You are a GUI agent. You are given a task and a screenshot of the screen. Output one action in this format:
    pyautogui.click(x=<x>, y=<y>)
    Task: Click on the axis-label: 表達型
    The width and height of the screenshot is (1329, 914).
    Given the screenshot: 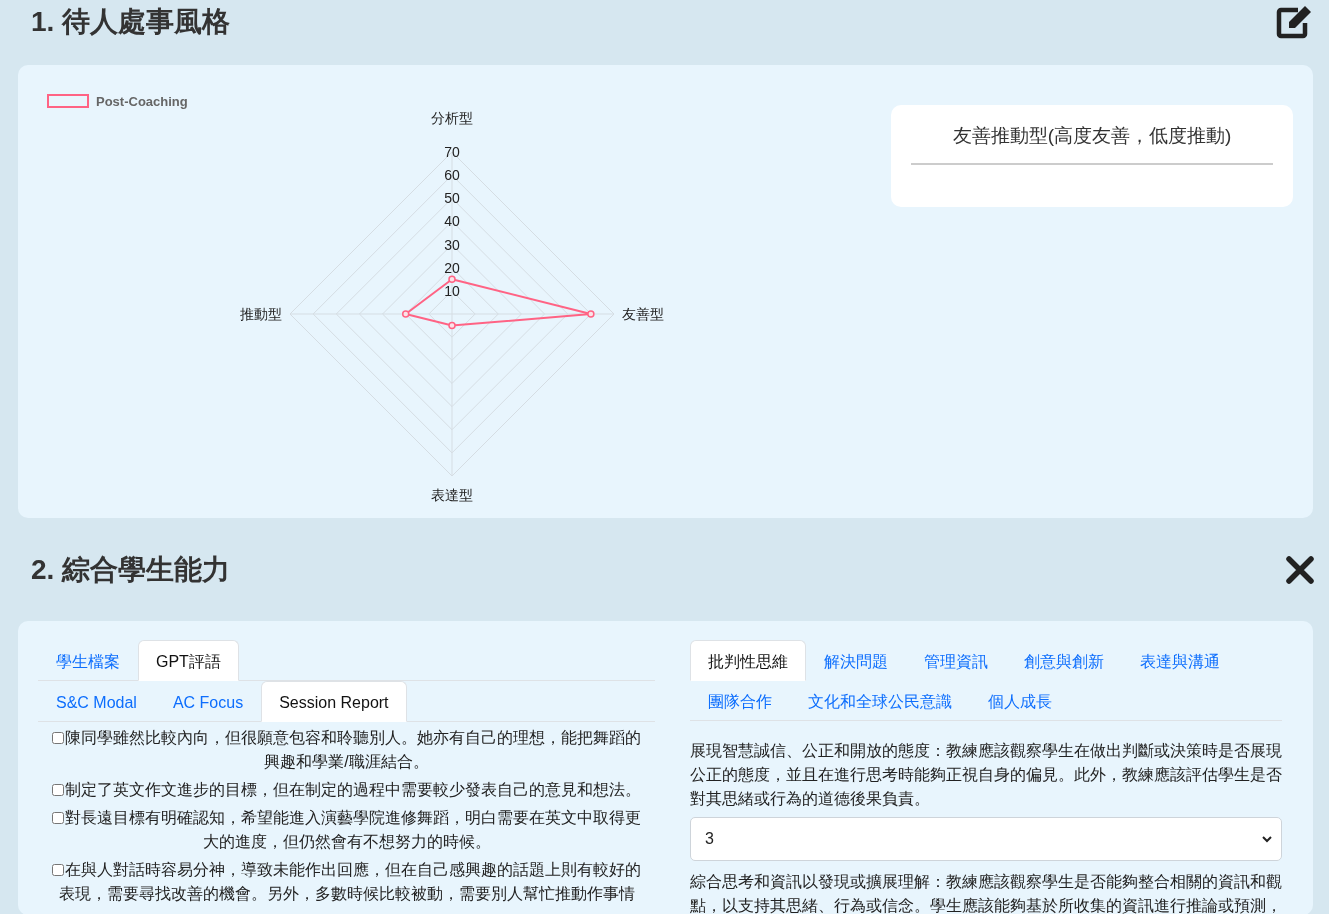 What is the action you would take?
    pyautogui.click(x=452, y=495)
    